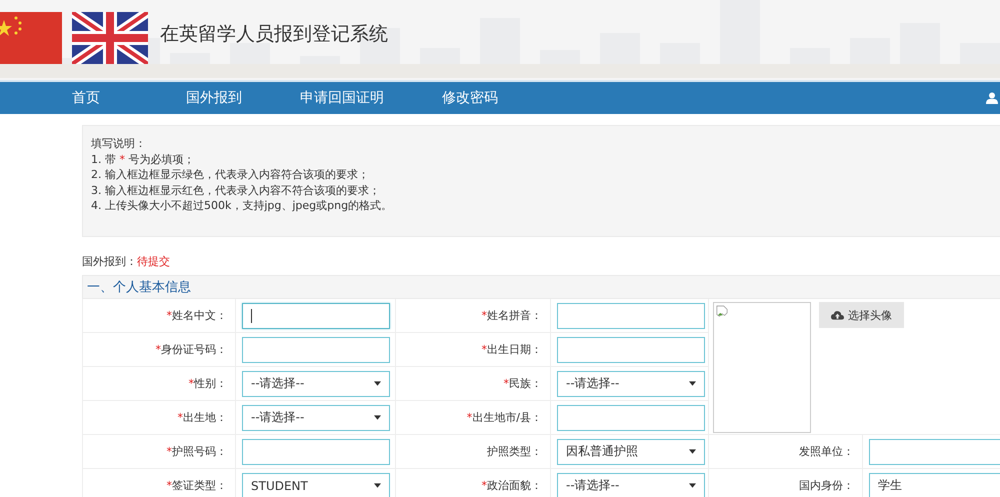  I want to click on cloud-upload-icon, so click(837, 315).